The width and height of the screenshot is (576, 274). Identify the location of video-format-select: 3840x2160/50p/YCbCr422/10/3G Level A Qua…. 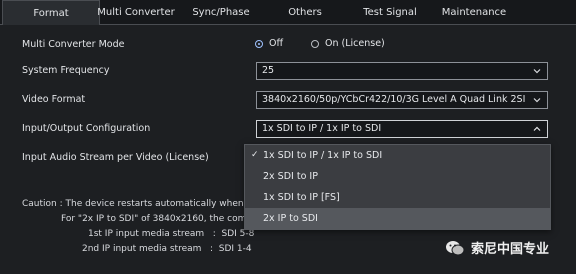
(402, 100).